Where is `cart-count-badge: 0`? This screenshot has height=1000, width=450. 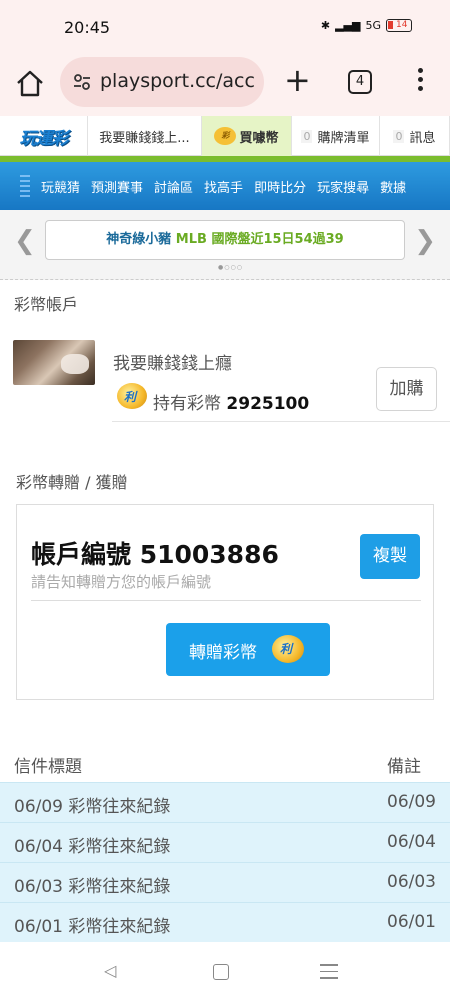
cart-count-badge: 0 is located at coordinates (307, 136).